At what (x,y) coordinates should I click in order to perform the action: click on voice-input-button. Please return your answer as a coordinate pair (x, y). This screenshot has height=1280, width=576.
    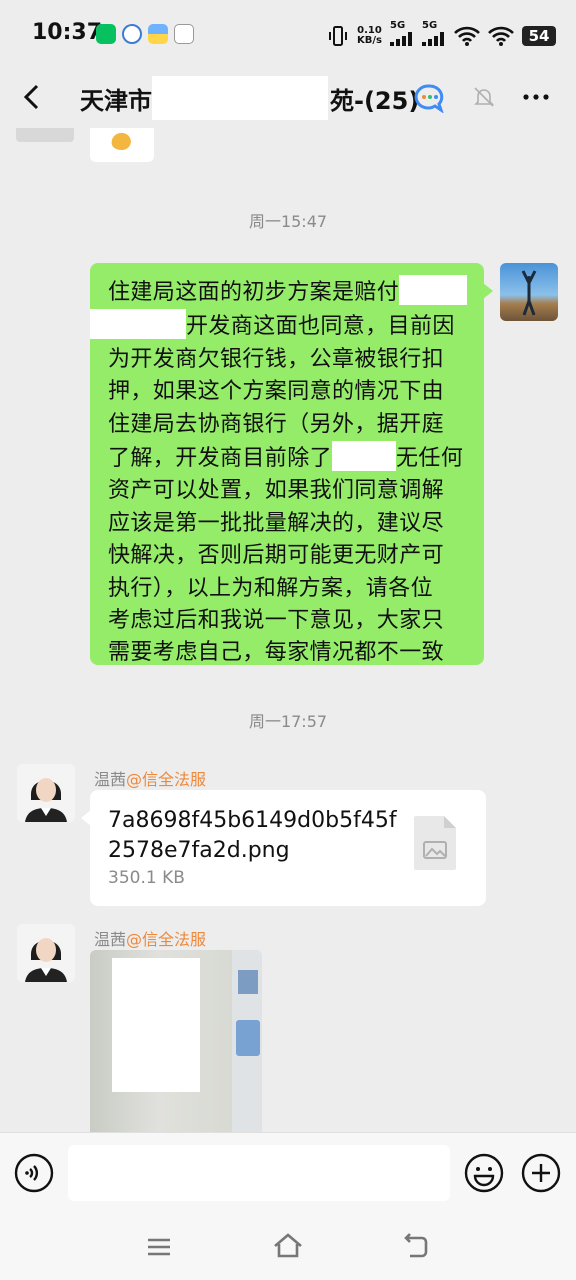
    Looking at the image, I should click on (34, 1173).